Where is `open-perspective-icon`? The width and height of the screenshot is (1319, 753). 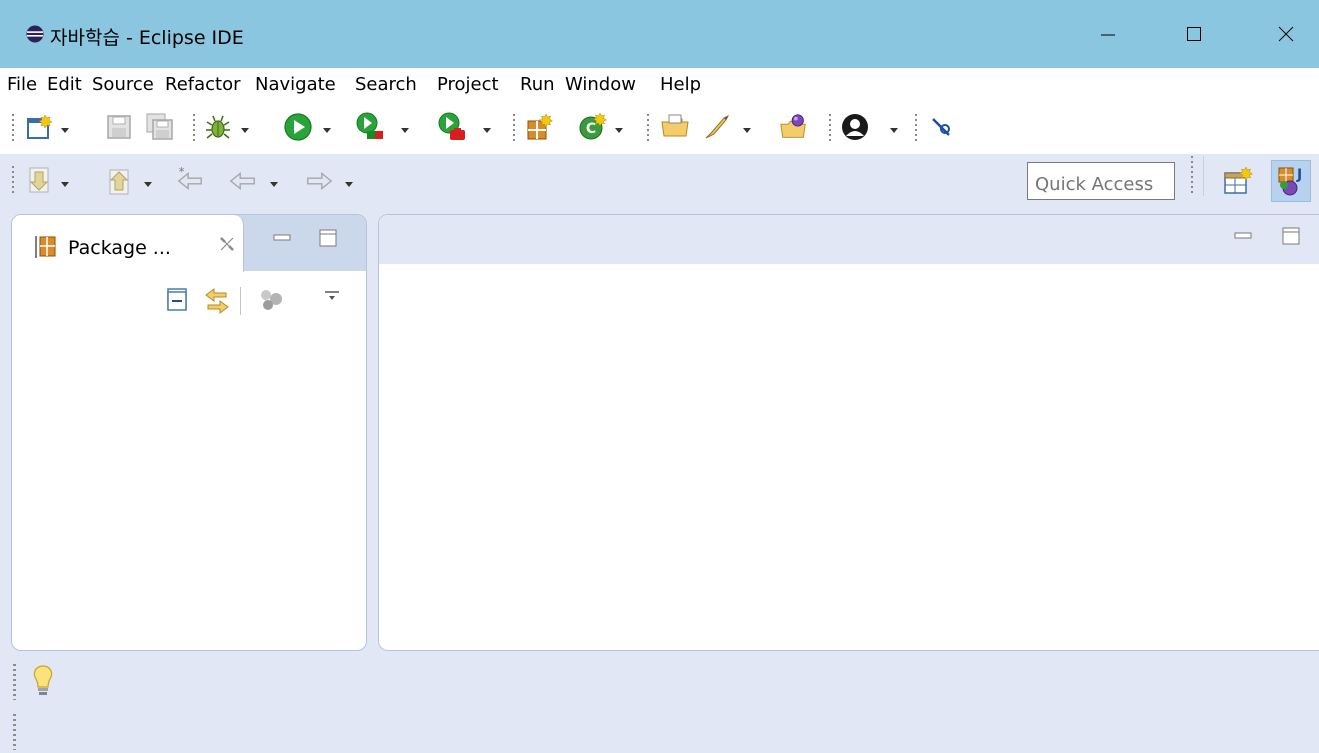 open-perspective-icon is located at coordinates (1238, 180).